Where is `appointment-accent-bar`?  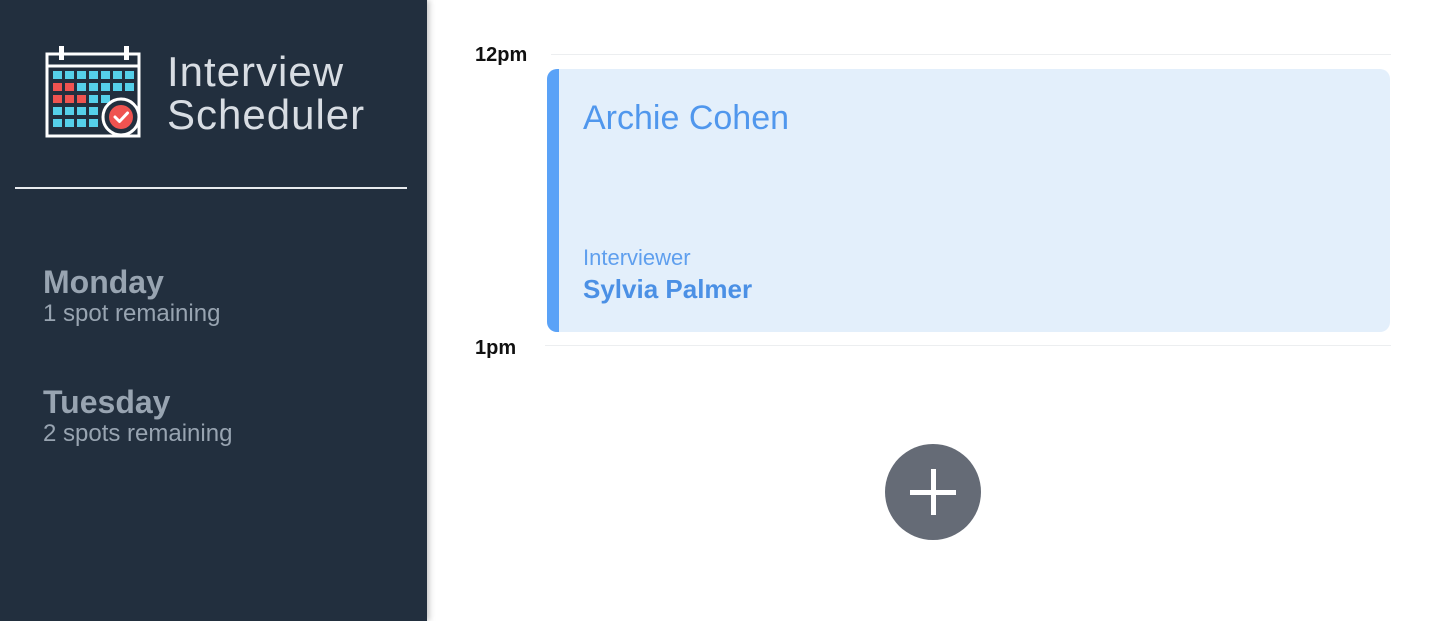
appointment-accent-bar is located at coordinates (553, 200).